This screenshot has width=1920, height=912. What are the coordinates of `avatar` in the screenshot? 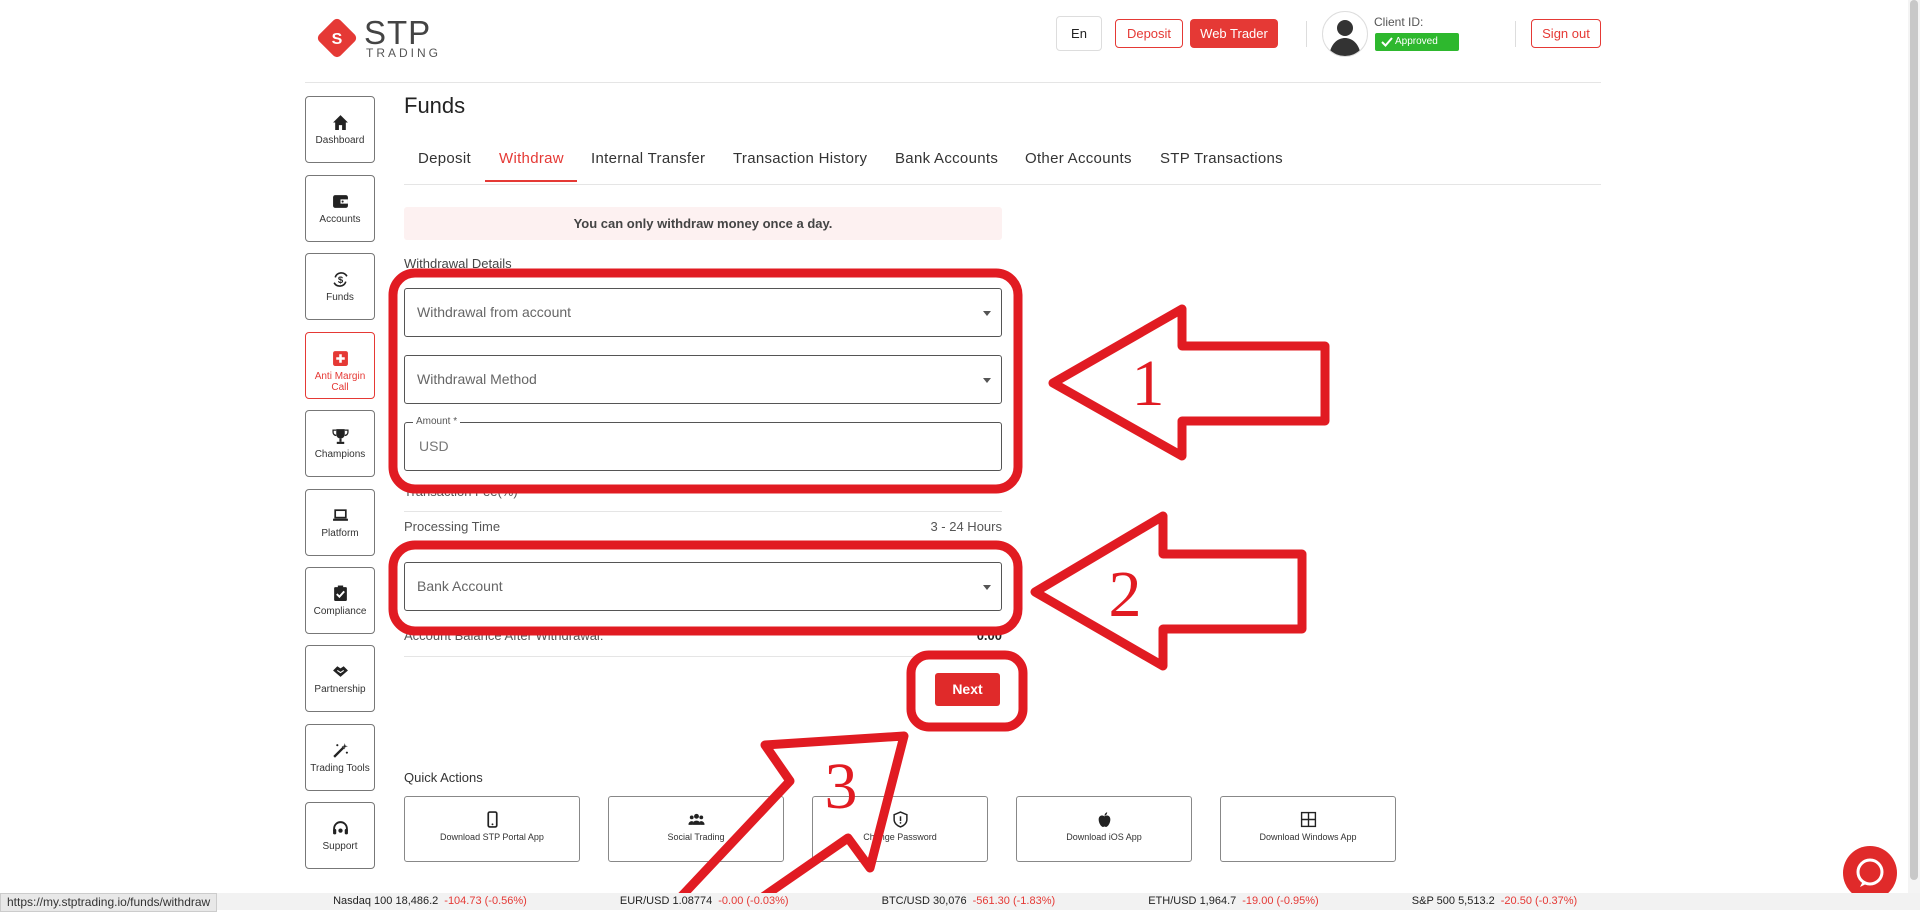 It's located at (1345, 34).